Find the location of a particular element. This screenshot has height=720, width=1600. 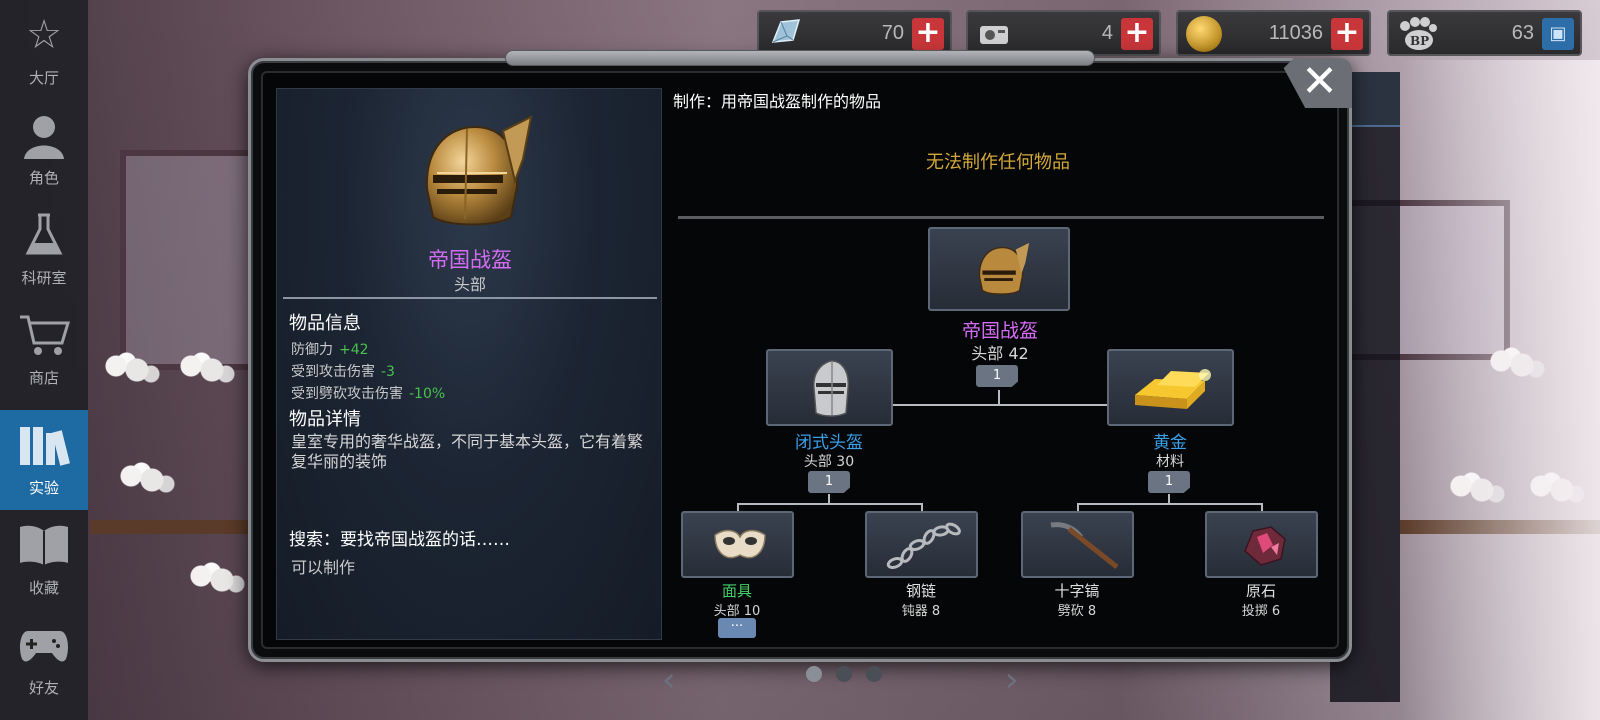

sidebar-item-collection: 收藏 is located at coordinates (44, 560).